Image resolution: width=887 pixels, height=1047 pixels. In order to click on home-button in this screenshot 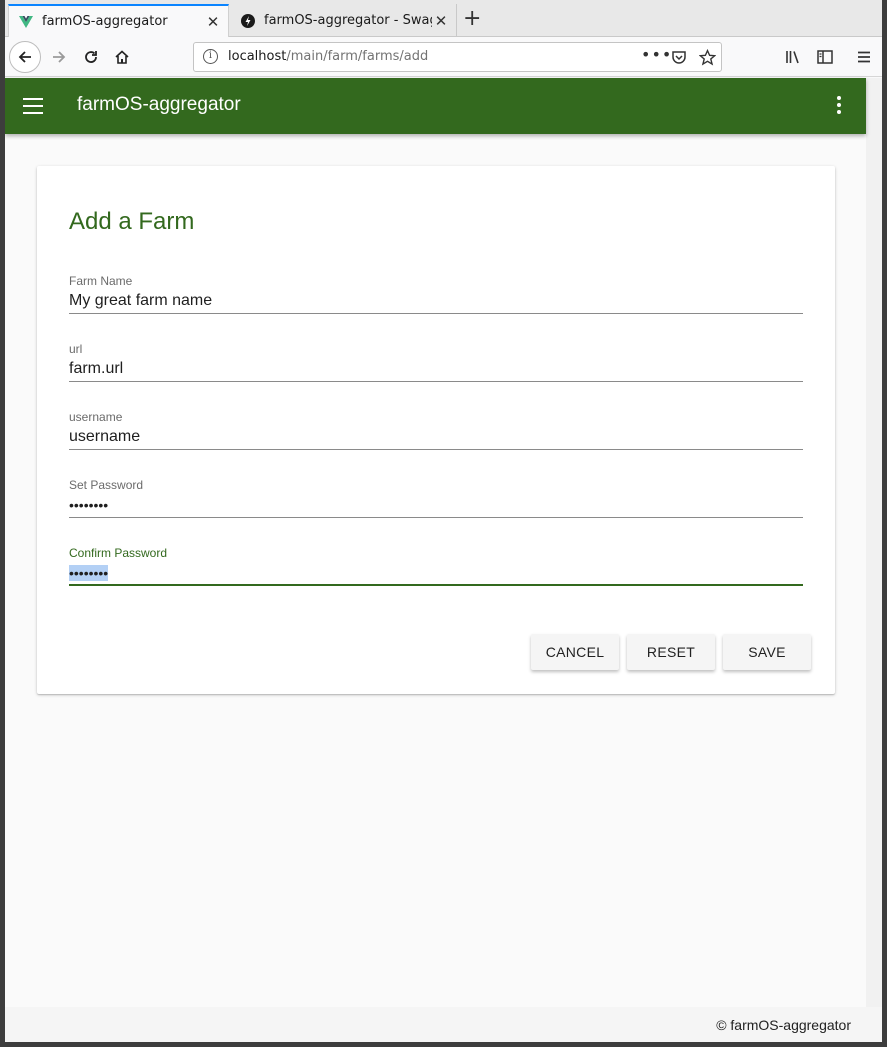, I will do `click(122, 57)`.